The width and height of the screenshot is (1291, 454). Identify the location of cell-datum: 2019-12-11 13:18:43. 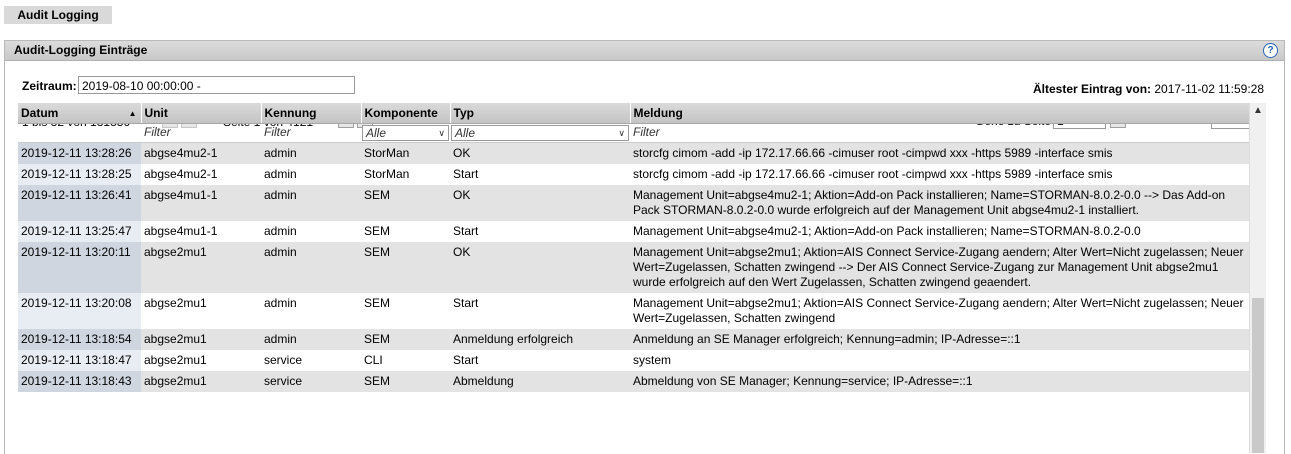
(79, 381).